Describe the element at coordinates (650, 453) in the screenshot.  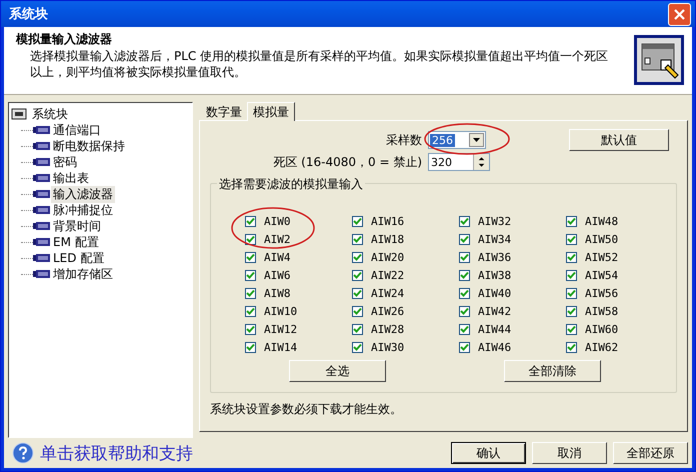
I see `dialog-button: 全部还原` at that location.